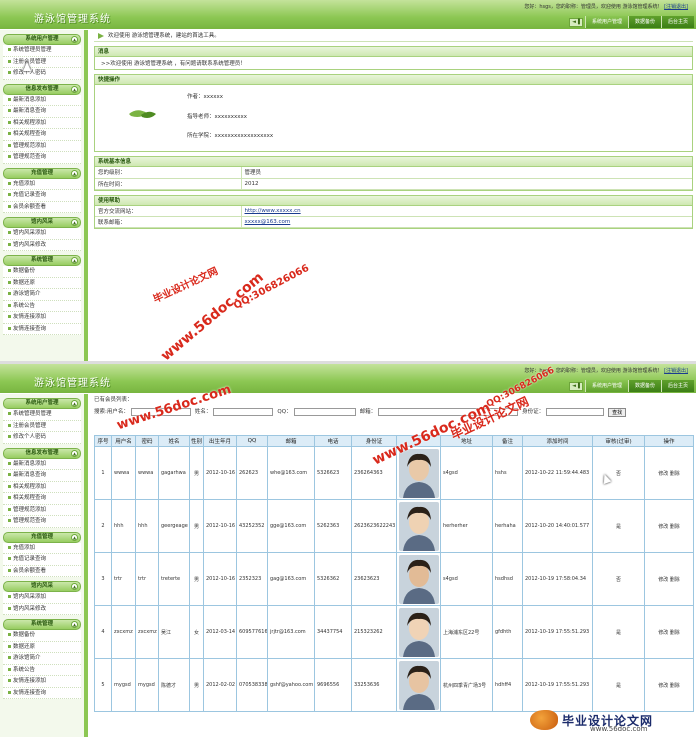 This screenshot has width=696, height=737. Describe the element at coordinates (324, 412) in the screenshot. I see `qq-input` at that location.